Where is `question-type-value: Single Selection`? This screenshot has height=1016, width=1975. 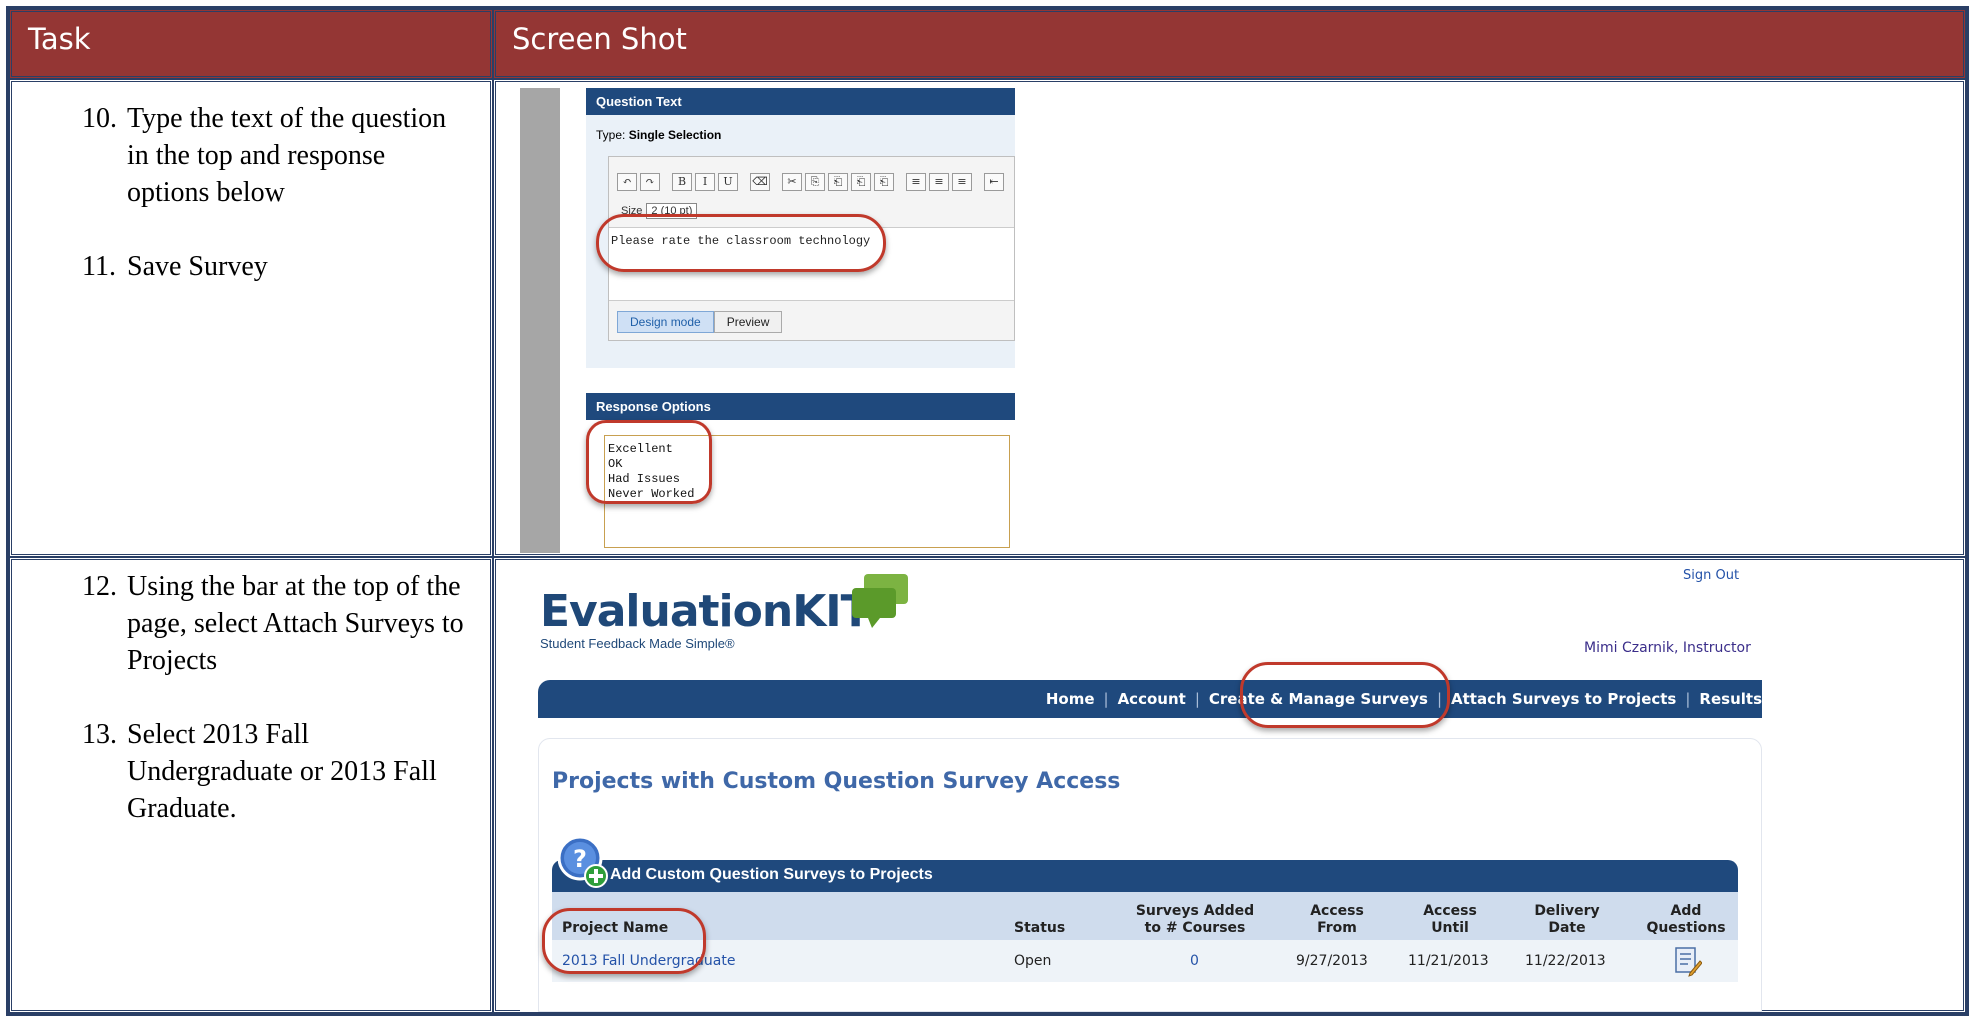 question-type-value: Single Selection is located at coordinates (675, 135).